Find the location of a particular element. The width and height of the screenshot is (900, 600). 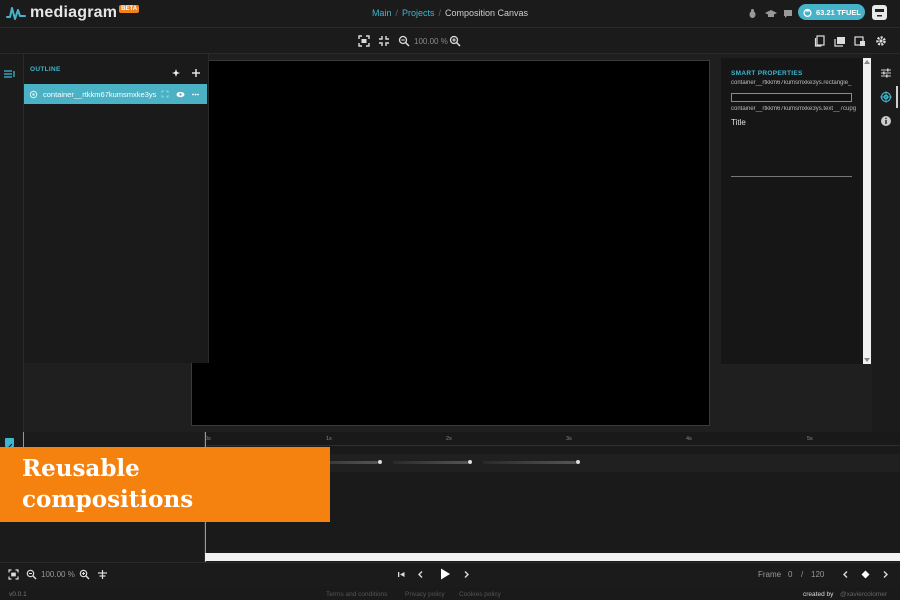

more-options-icon is located at coordinates (196, 94).